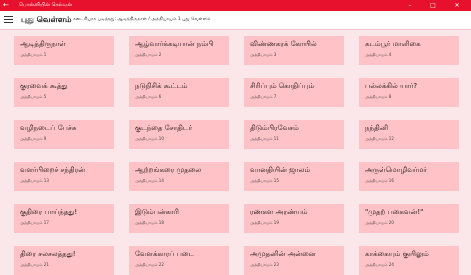  Describe the element at coordinates (6, 5) in the screenshot. I see `back-arrow-icon: ←` at that location.